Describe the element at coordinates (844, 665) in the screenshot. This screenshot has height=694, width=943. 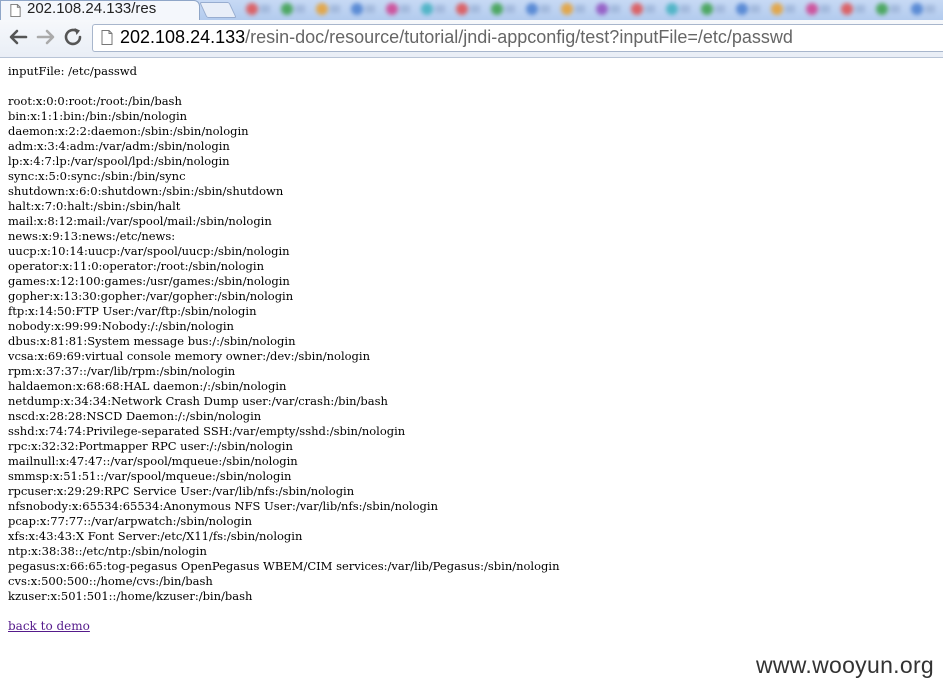
I see `watermark: www.wooyun.org` at that location.